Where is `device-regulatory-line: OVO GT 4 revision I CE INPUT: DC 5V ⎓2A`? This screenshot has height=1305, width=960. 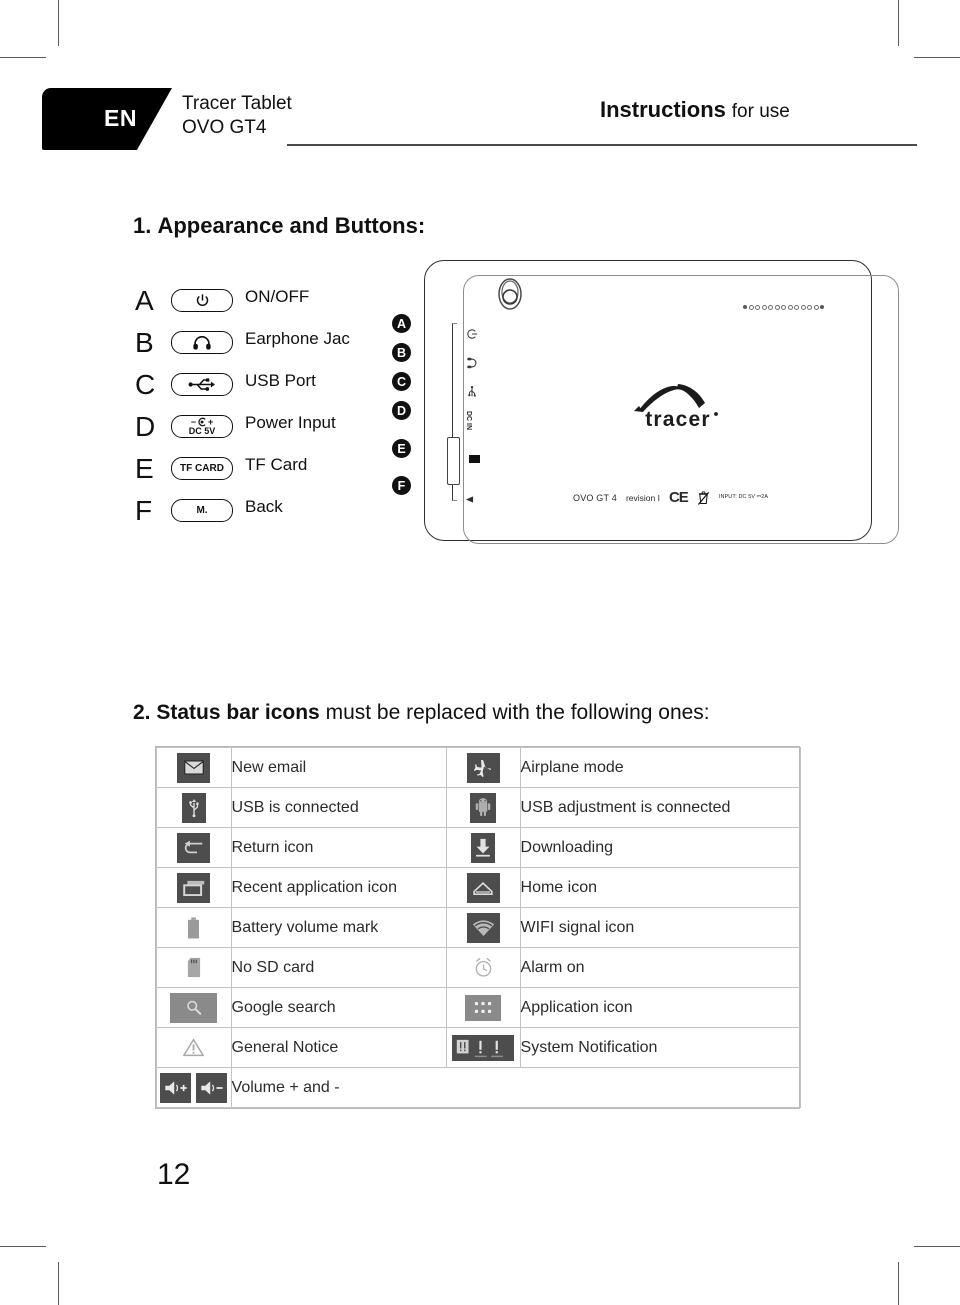 device-regulatory-line: OVO GT 4 revision I CE INPUT: DC 5V ⎓2A is located at coordinates (670, 497).